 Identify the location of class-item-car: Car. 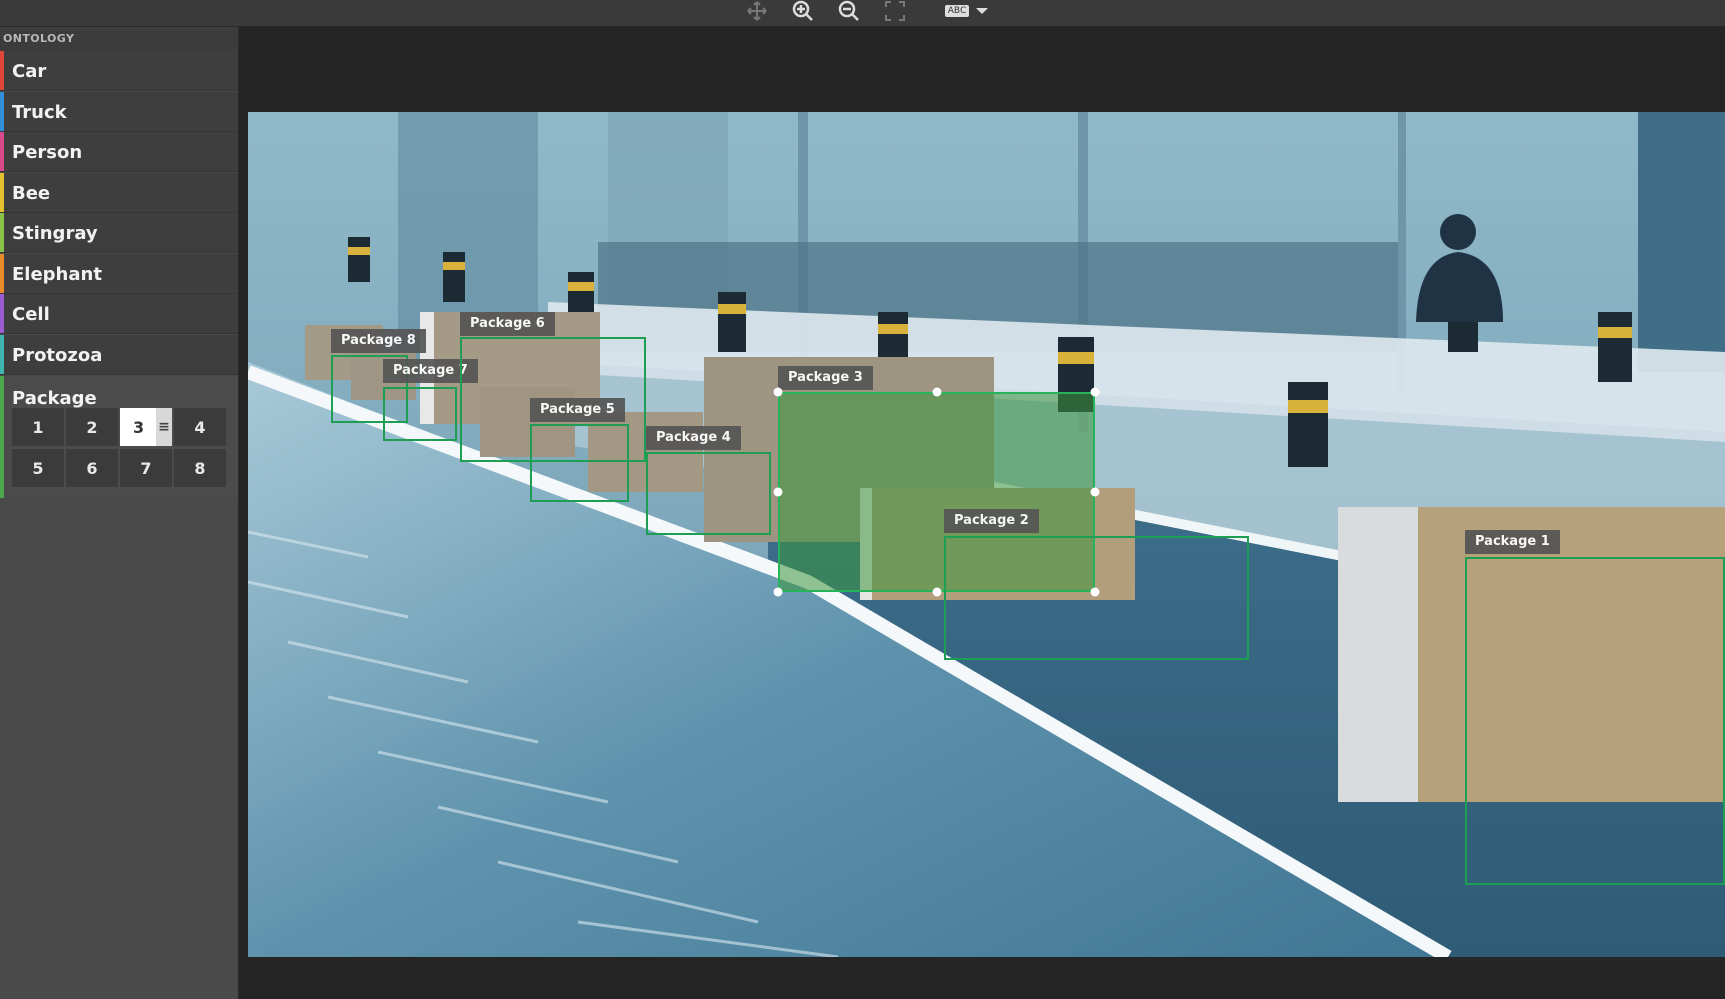
(119, 71).